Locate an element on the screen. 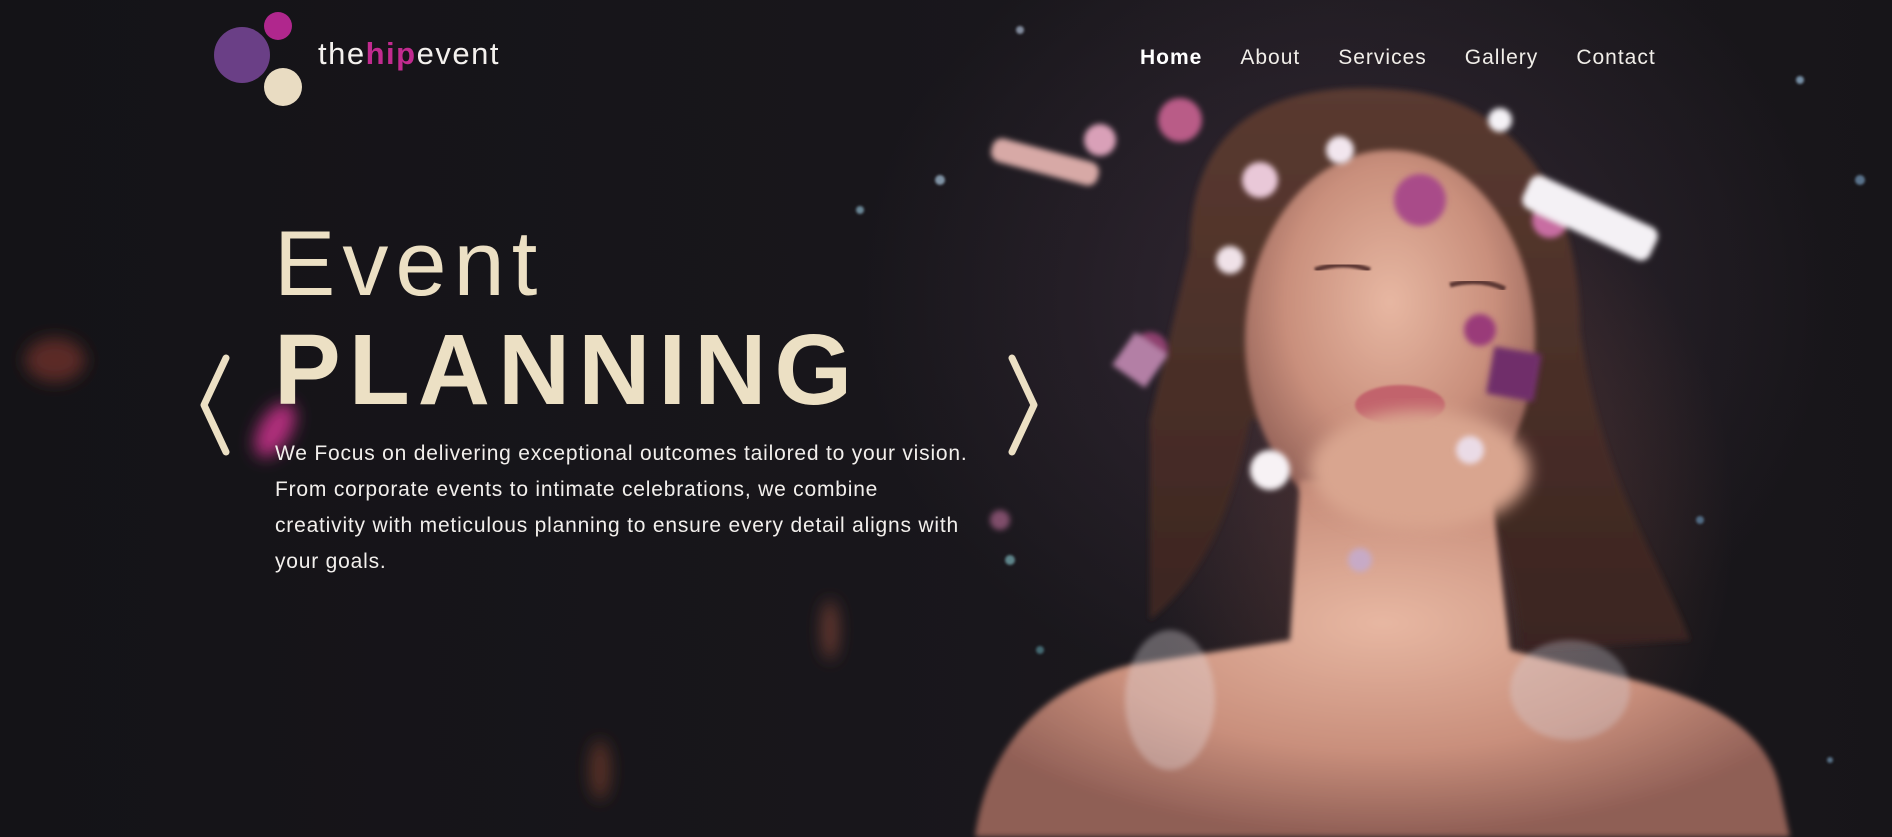 Image resolution: width=1892 pixels, height=837 pixels. nav-item-contact: Contact is located at coordinates (1615, 58).